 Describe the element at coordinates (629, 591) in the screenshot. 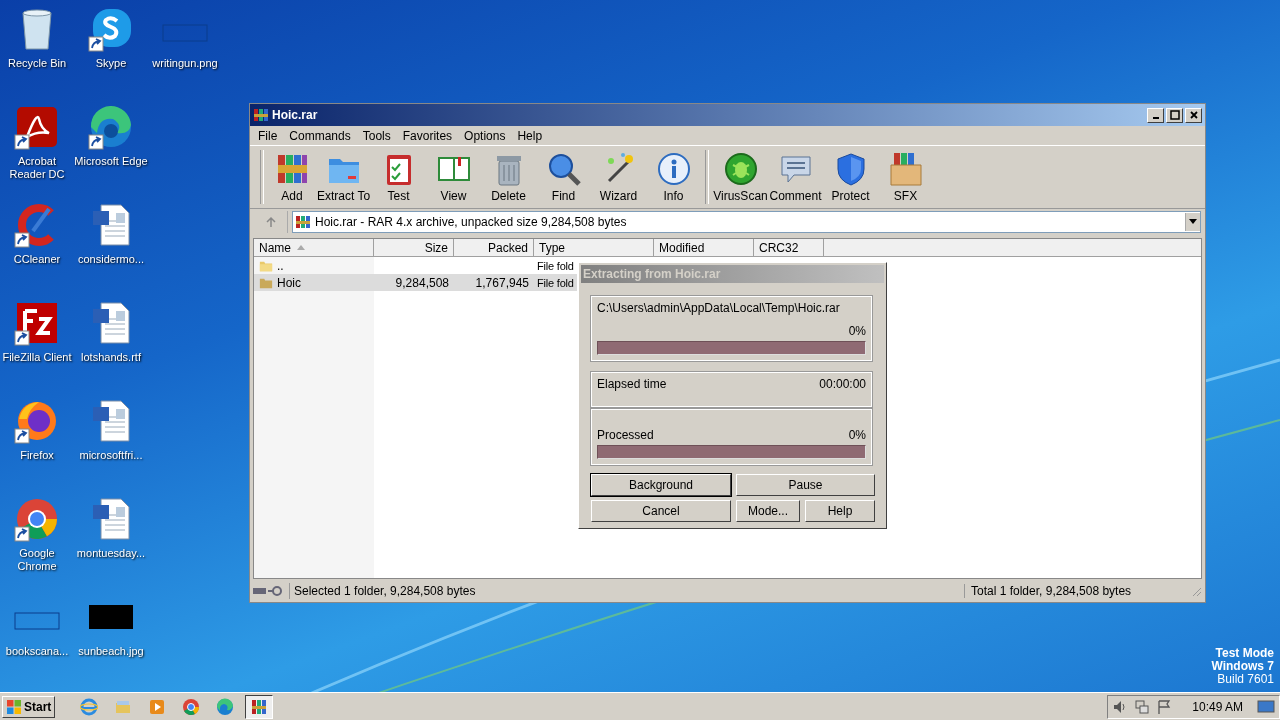

I see `status-text: Selected 1 folder, 9,284,508 bytes` at that location.